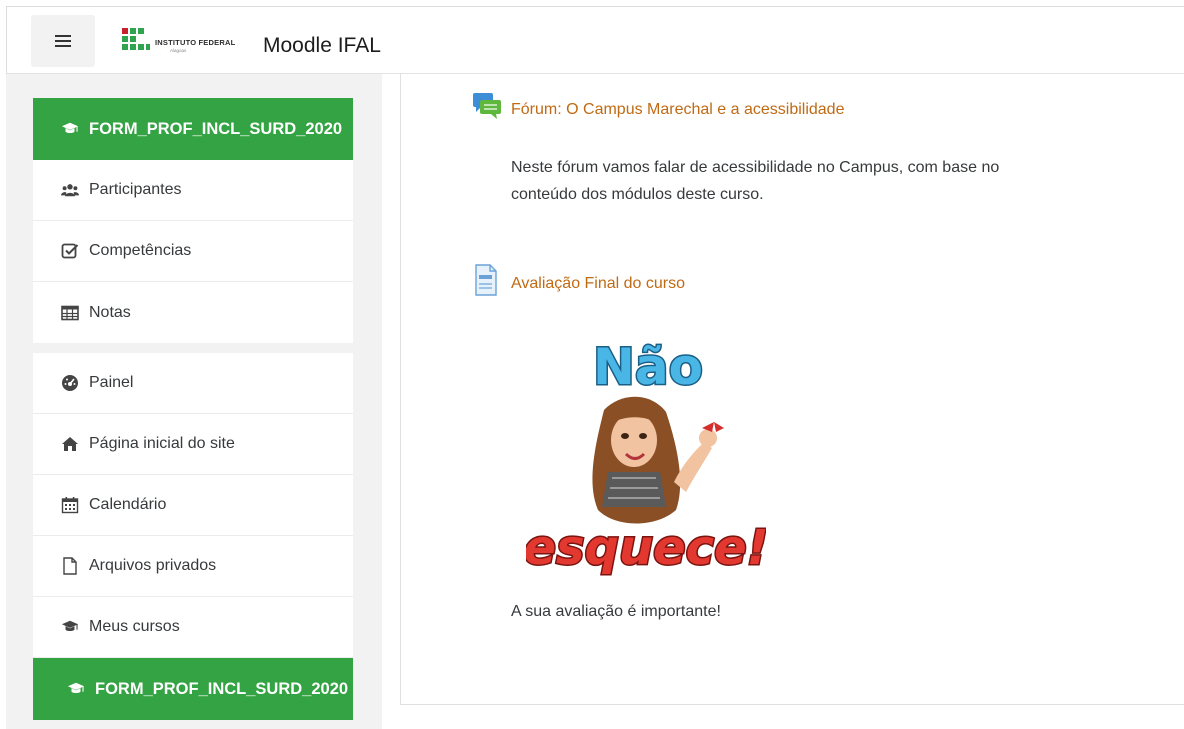  I want to click on nav-item-label: Arquivos privados, so click(153, 565).